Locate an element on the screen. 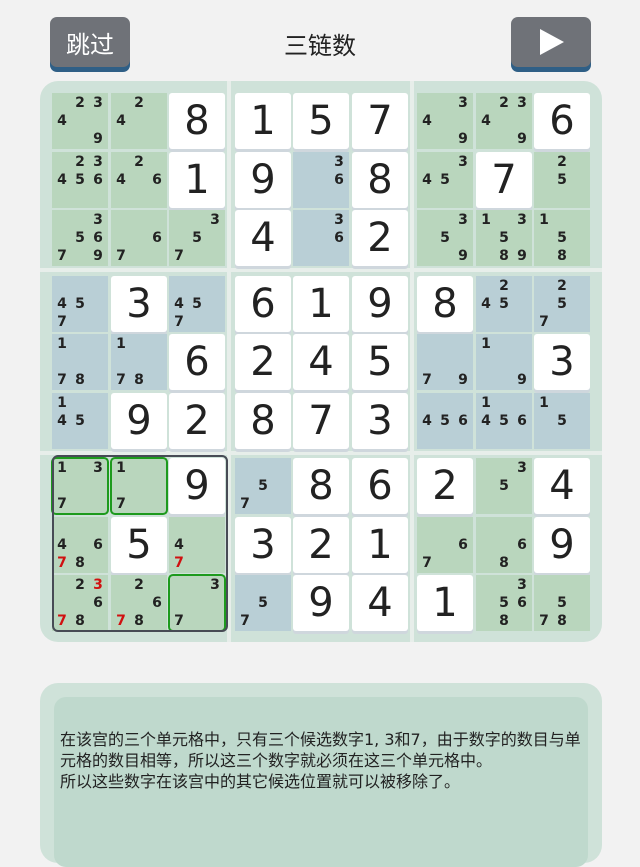 The image size is (640, 867). grid-cell: 2 57 is located at coordinates (562, 304).